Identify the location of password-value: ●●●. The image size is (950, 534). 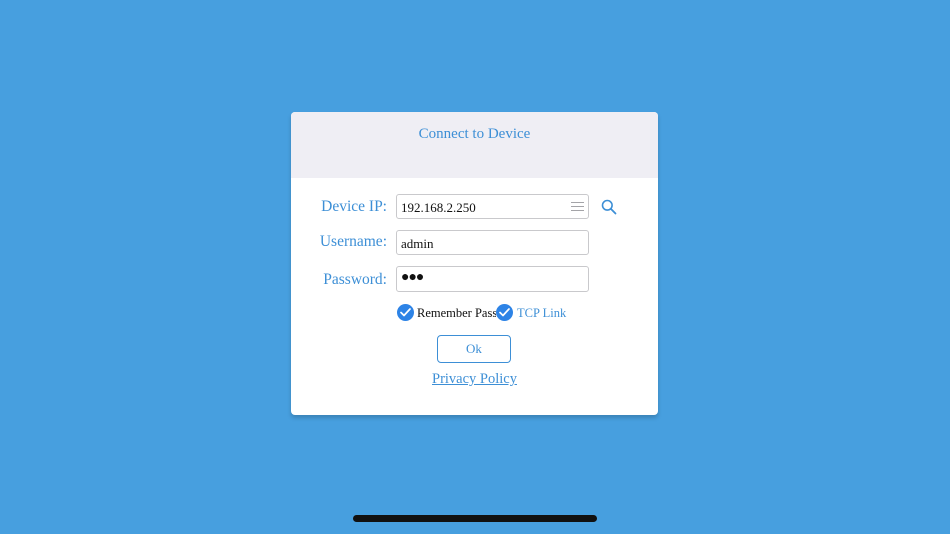
(412, 277).